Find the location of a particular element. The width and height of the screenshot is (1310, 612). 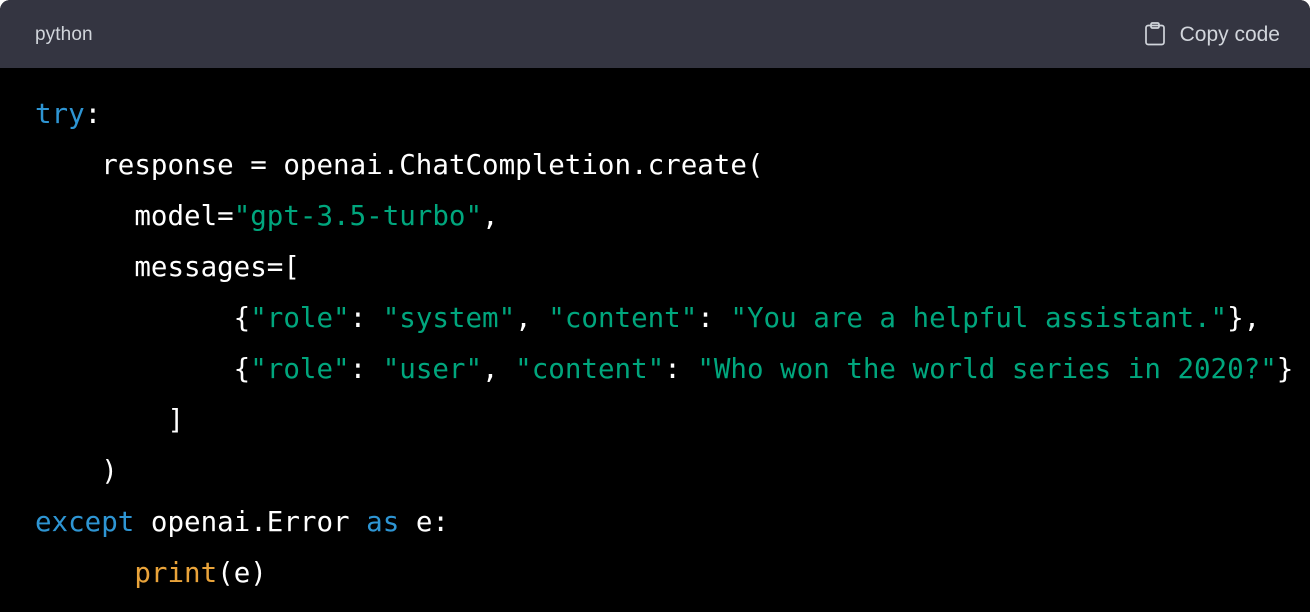

code-line: print(e) is located at coordinates (151, 573).